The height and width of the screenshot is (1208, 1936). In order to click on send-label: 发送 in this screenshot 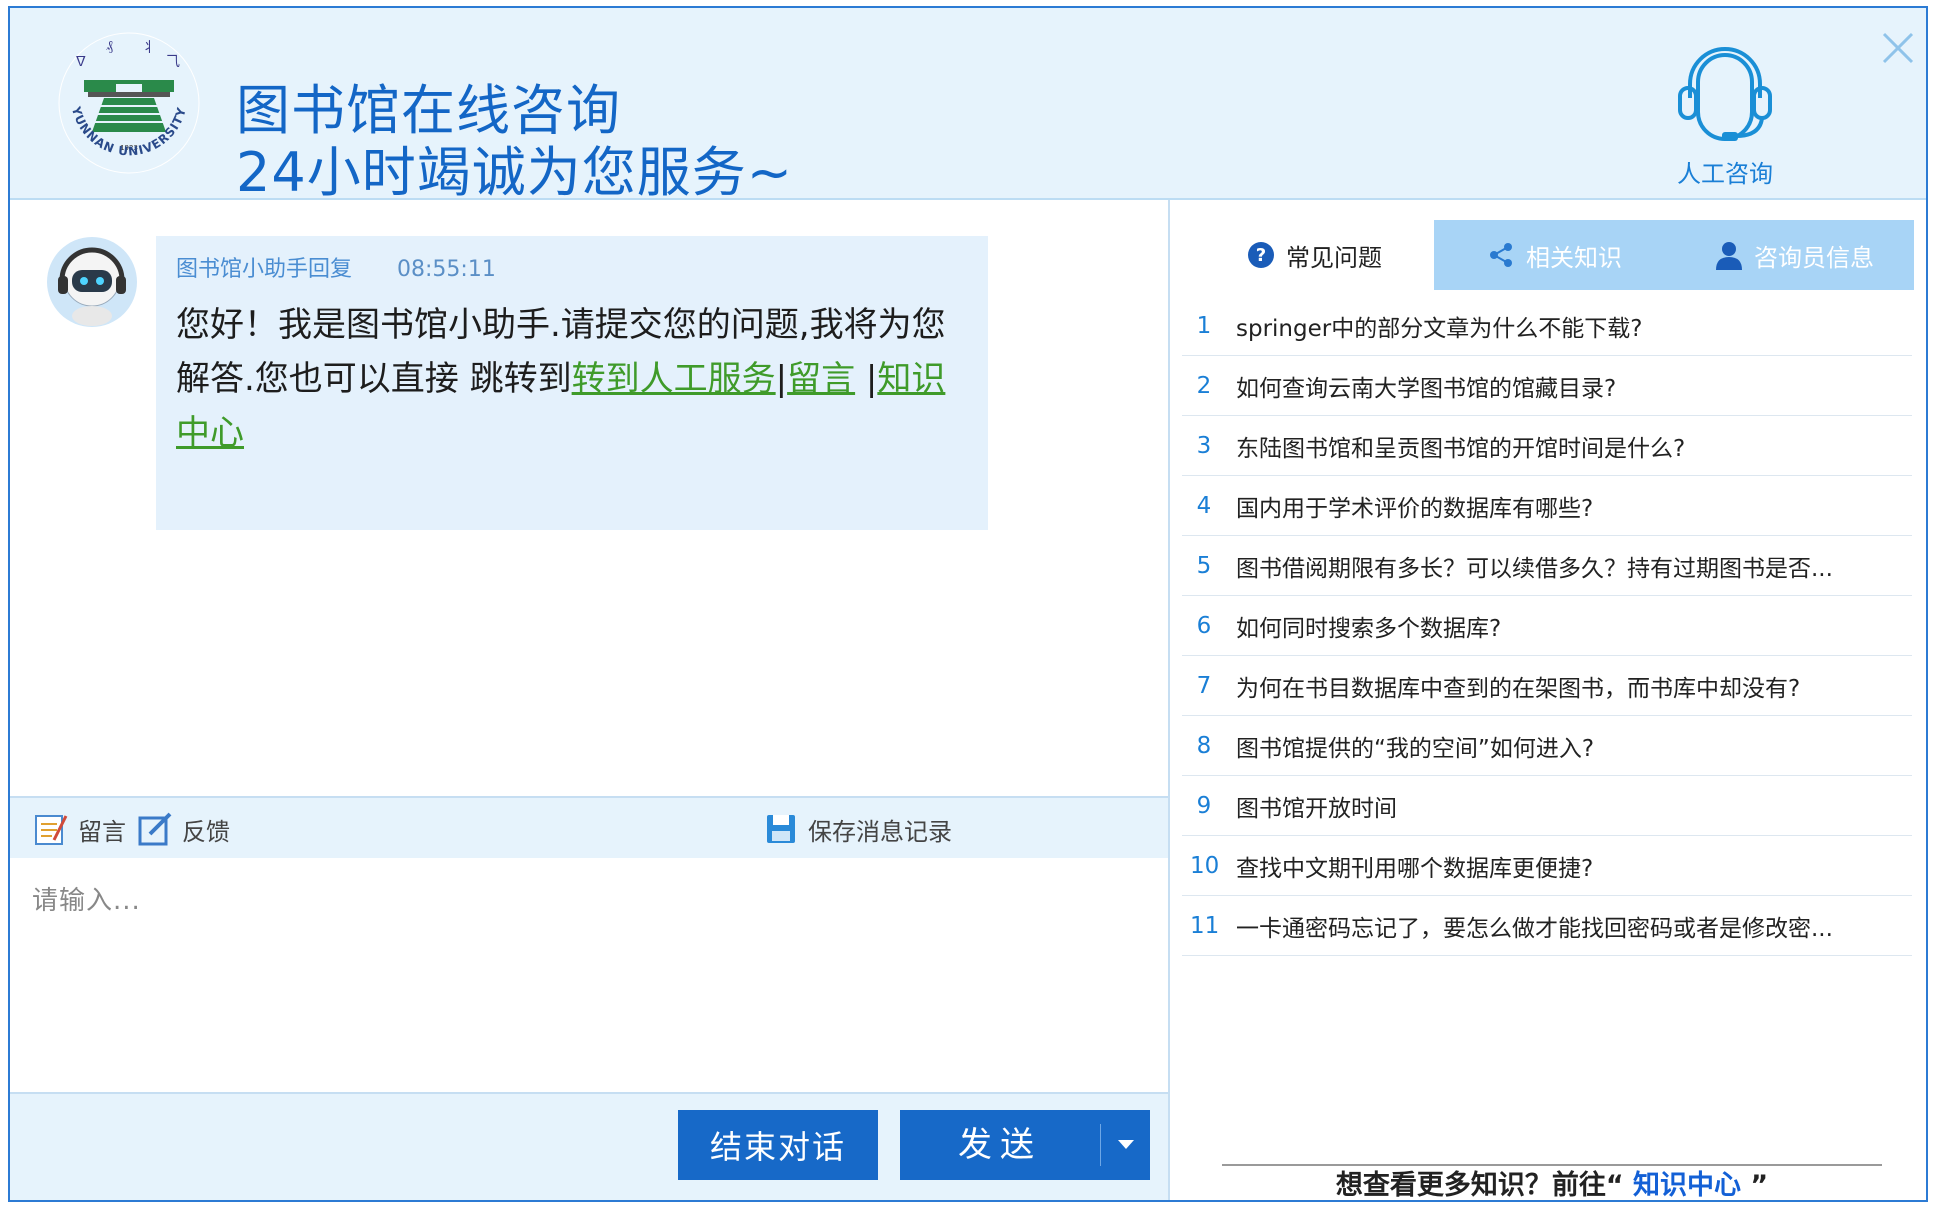, I will do `click(1000, 1145)`.